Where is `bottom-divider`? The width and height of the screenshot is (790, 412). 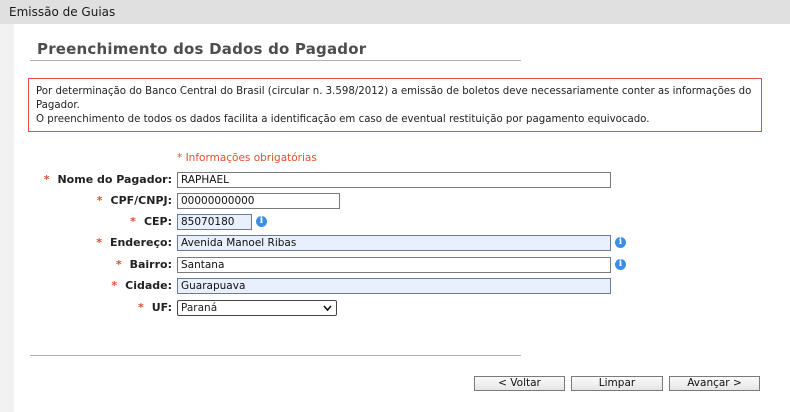
bottom-divider is located at coordinates (275, 355).